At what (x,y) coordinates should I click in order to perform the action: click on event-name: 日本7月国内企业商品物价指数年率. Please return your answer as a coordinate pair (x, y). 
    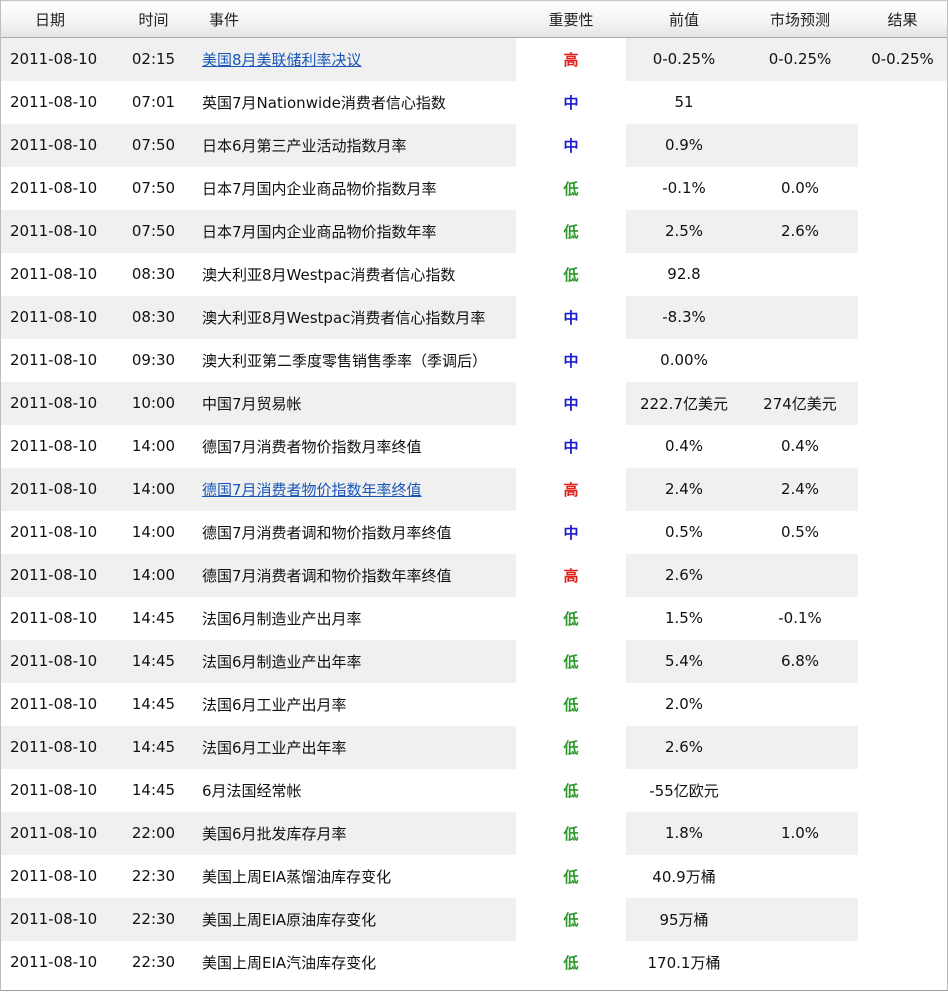
    Looking at the image, I should click on (319, 231).